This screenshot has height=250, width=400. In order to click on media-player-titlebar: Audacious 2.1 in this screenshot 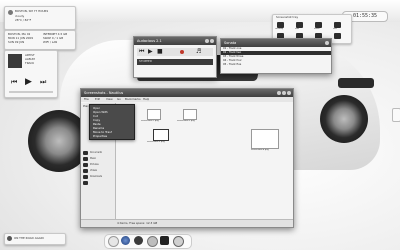, I will do `click(175, 41)`.